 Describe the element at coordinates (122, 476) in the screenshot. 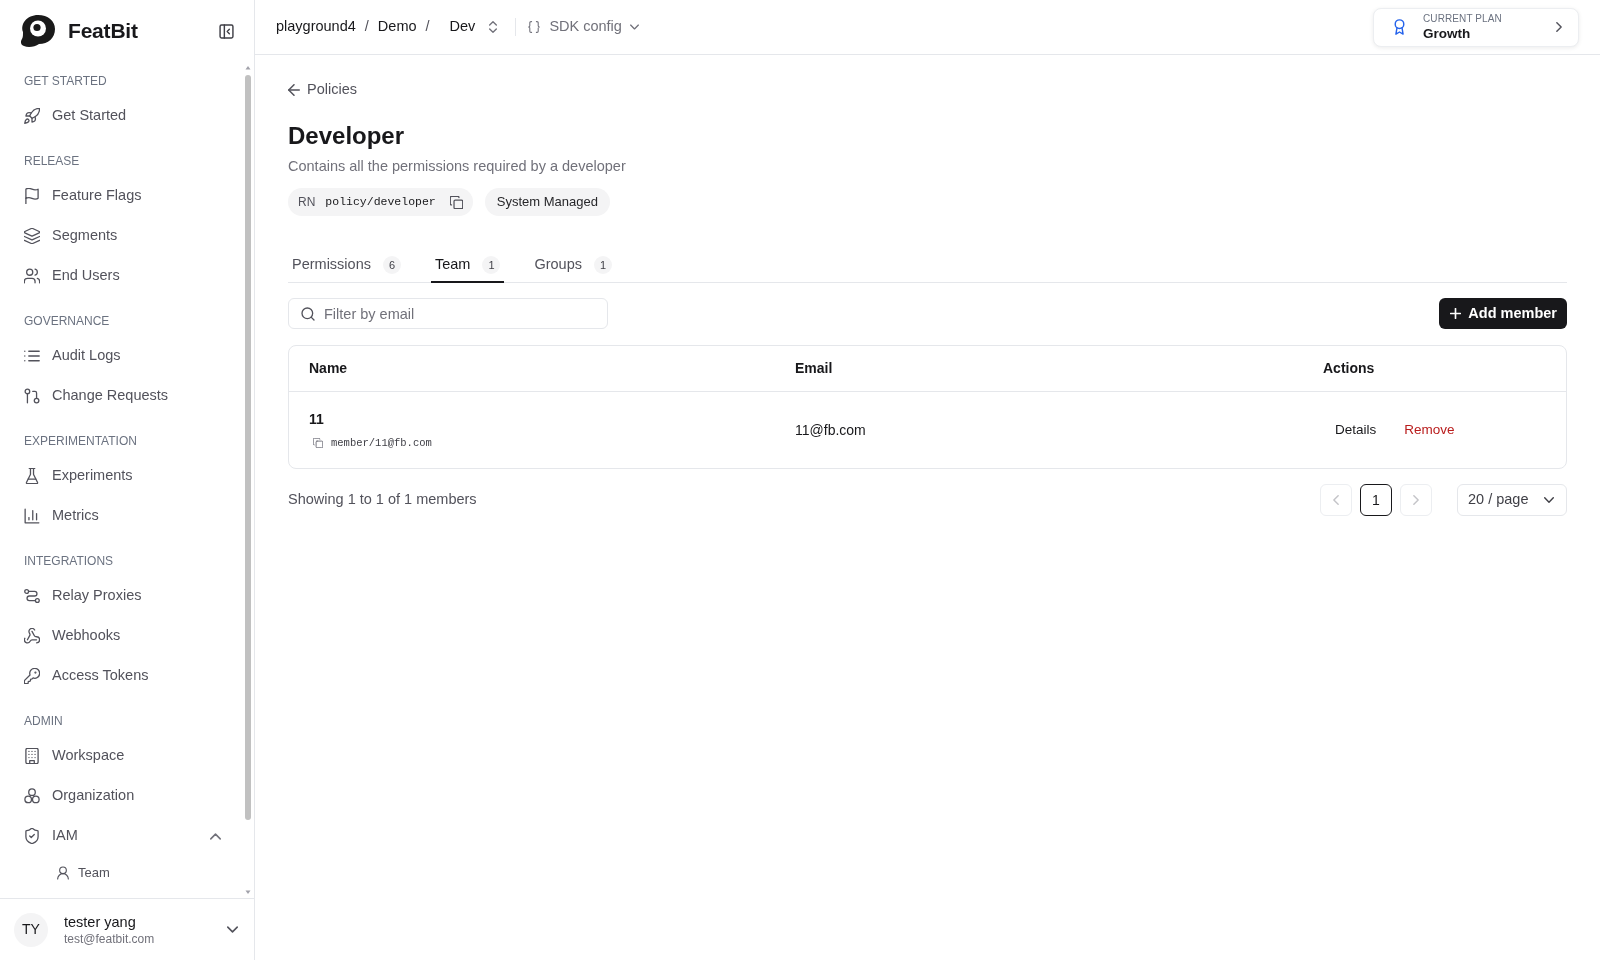

I see `sidebar-item: Experiments` at that location.